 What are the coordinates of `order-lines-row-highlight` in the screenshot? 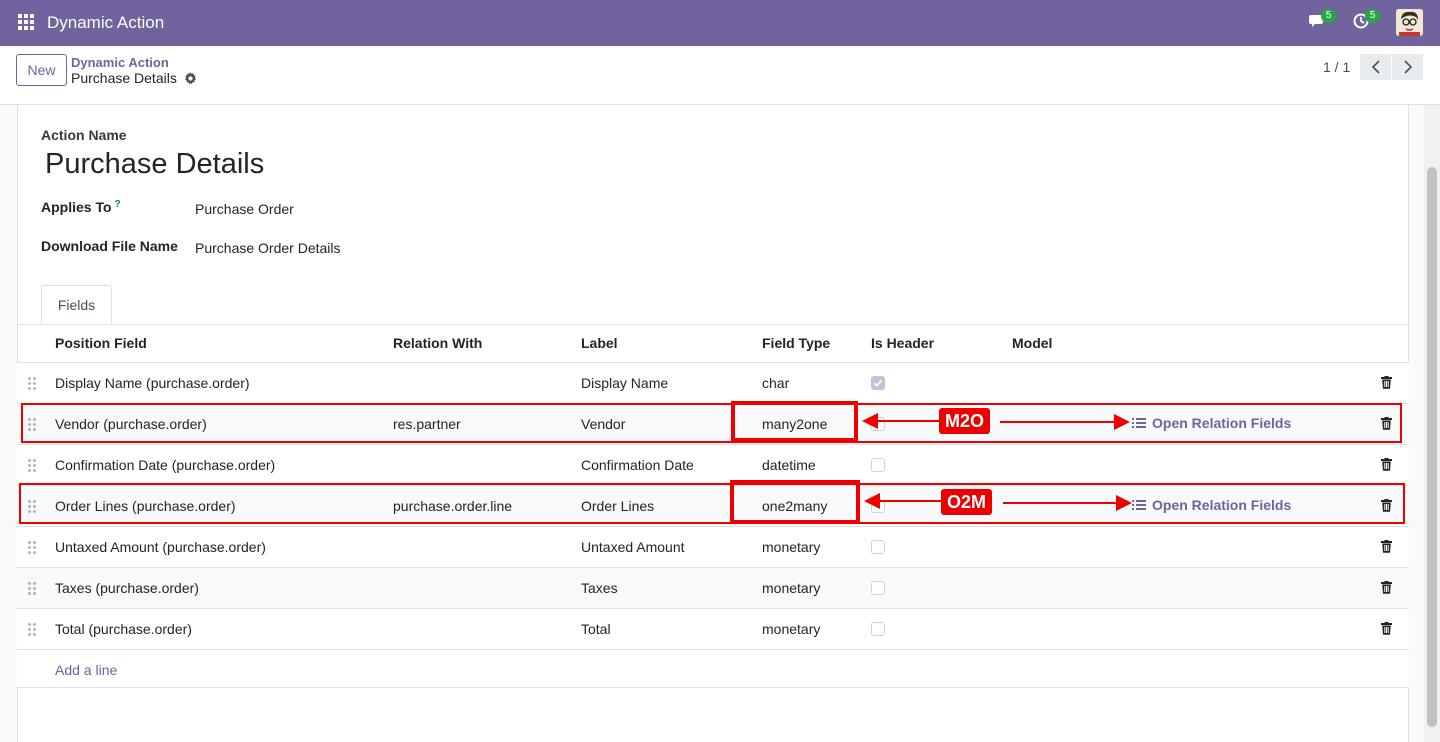 It's located at (712, 503).